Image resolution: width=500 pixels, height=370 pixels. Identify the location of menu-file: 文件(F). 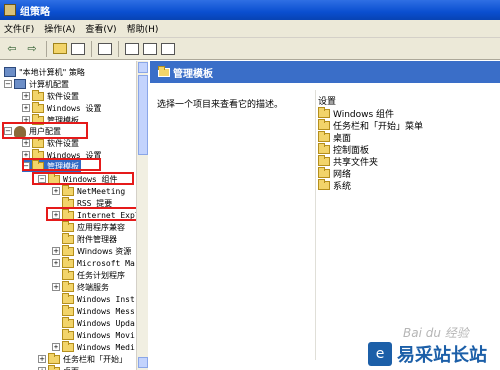
(19, 28).